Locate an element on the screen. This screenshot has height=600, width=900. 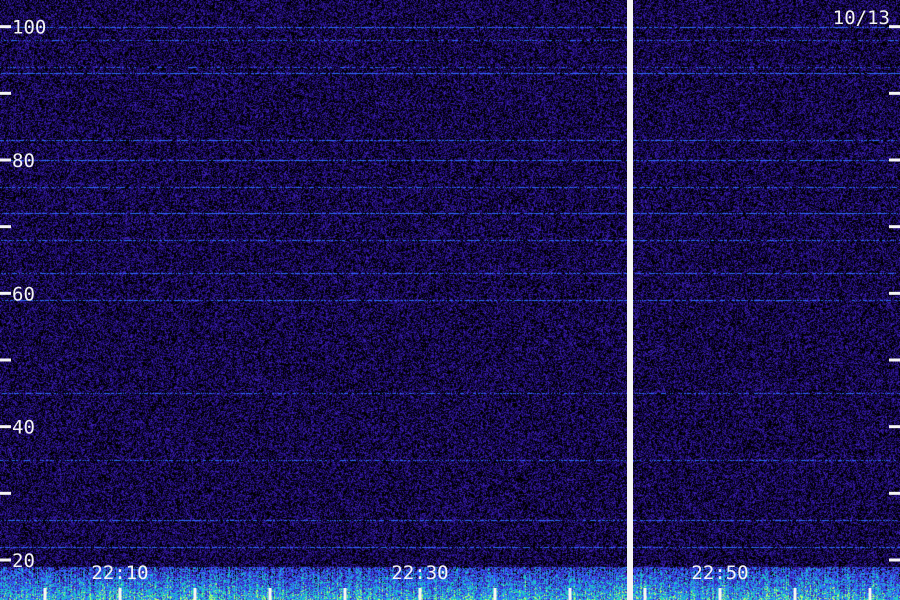
y-tick-label: 40 is located at coordinates (23, 428).